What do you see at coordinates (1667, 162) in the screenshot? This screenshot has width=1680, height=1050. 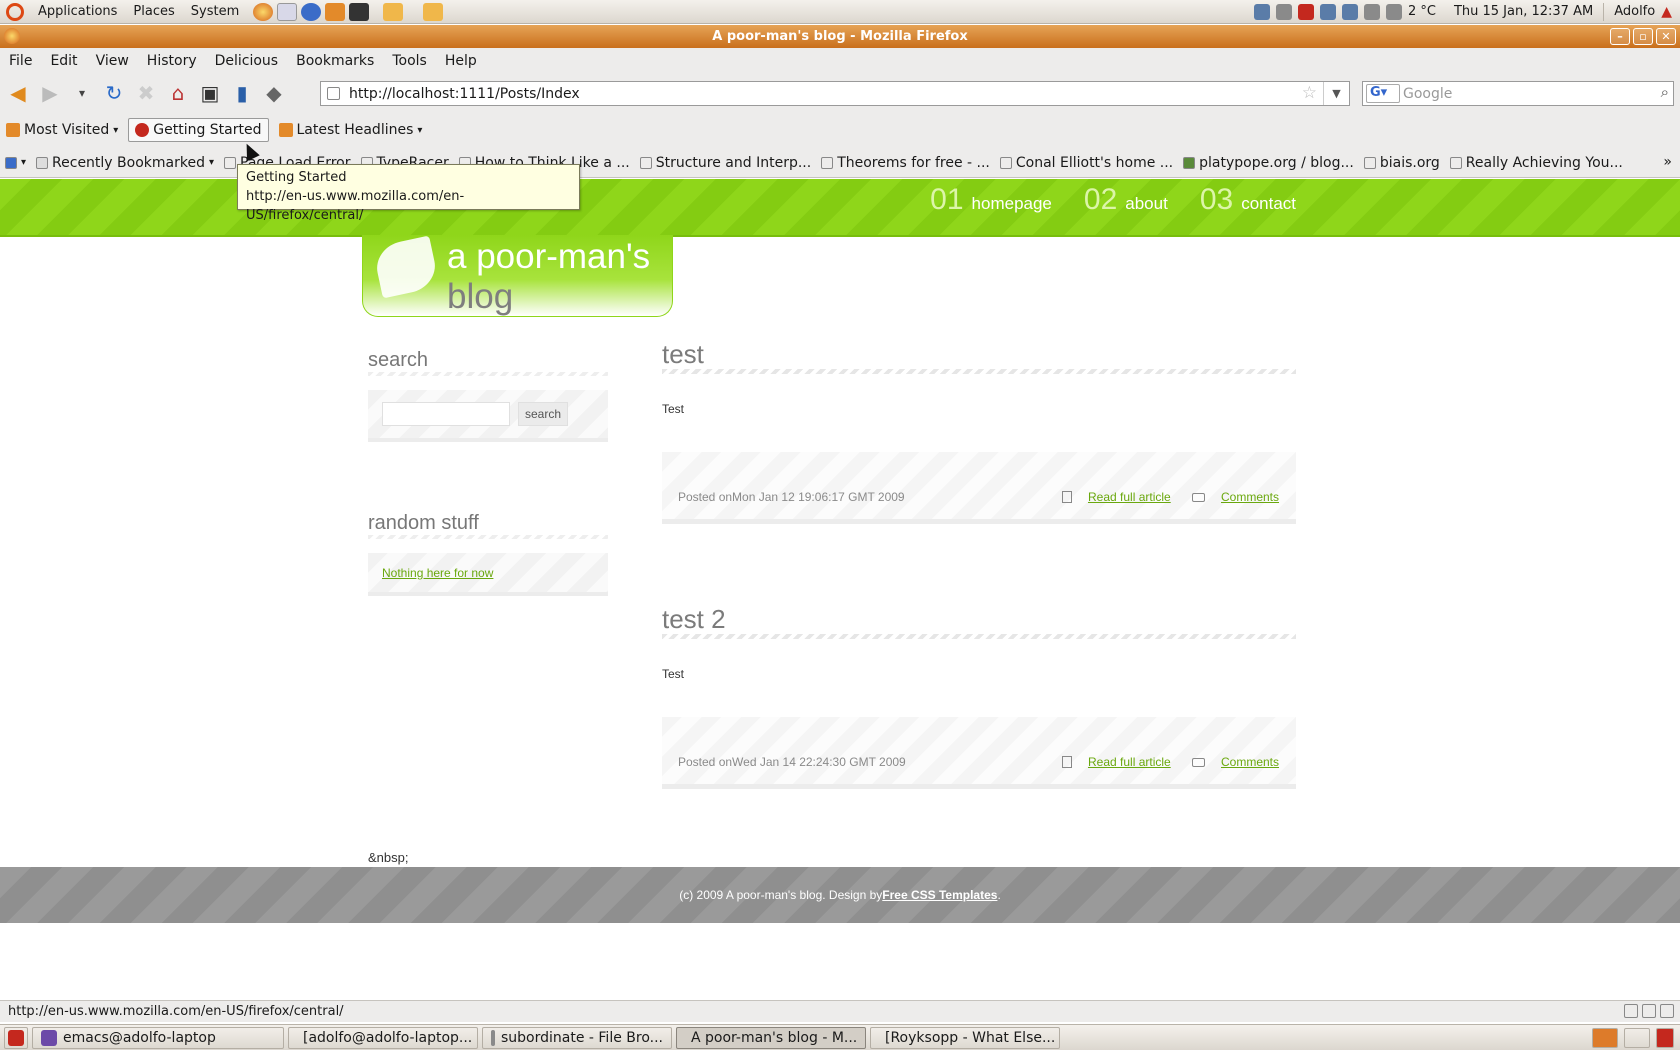 I see `overflow-chevron-icon: »` at bounding box center [1667, 162].